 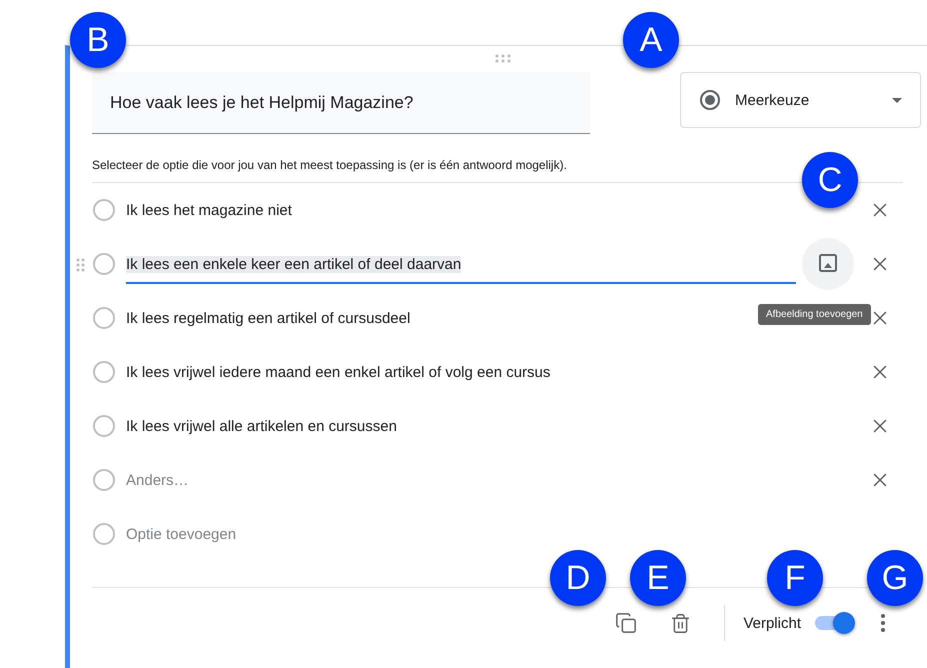 What do you see at coordinates (772, 623) in the screenshot?
I see `required-label: Verplicht` at bounding box center [772, 623].